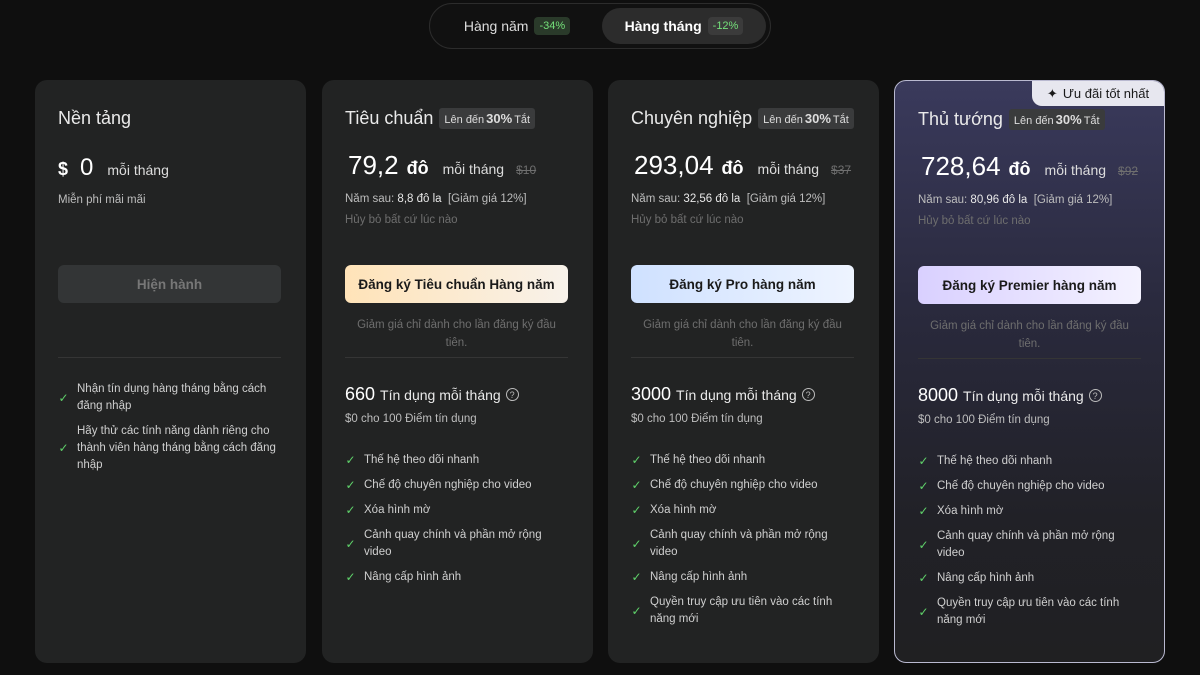 The width and height of the screenshot is (1200, 675). I want to click on discount-badge: Lên đến 30% Tắt, so click(487, 118).